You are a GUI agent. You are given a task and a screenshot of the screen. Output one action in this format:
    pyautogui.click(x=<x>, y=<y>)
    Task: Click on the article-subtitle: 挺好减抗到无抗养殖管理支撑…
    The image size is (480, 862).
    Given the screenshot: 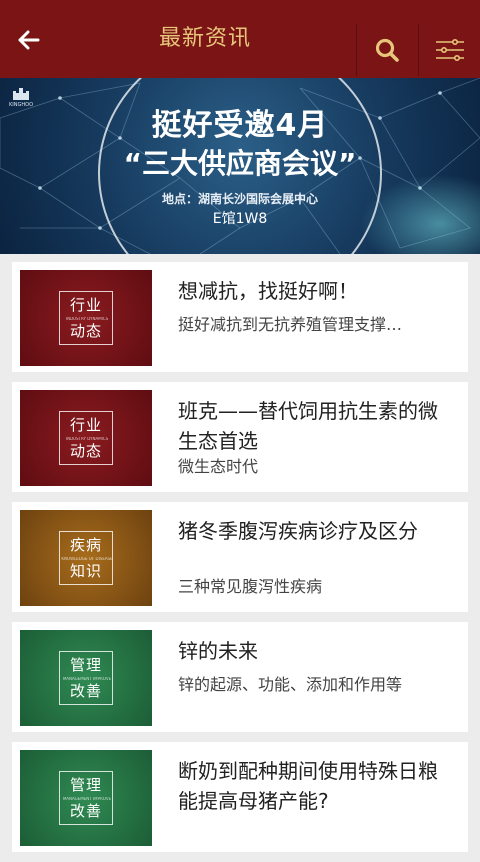 What is the action you would take?
    pyautogui.click(x=290, y=324)
    